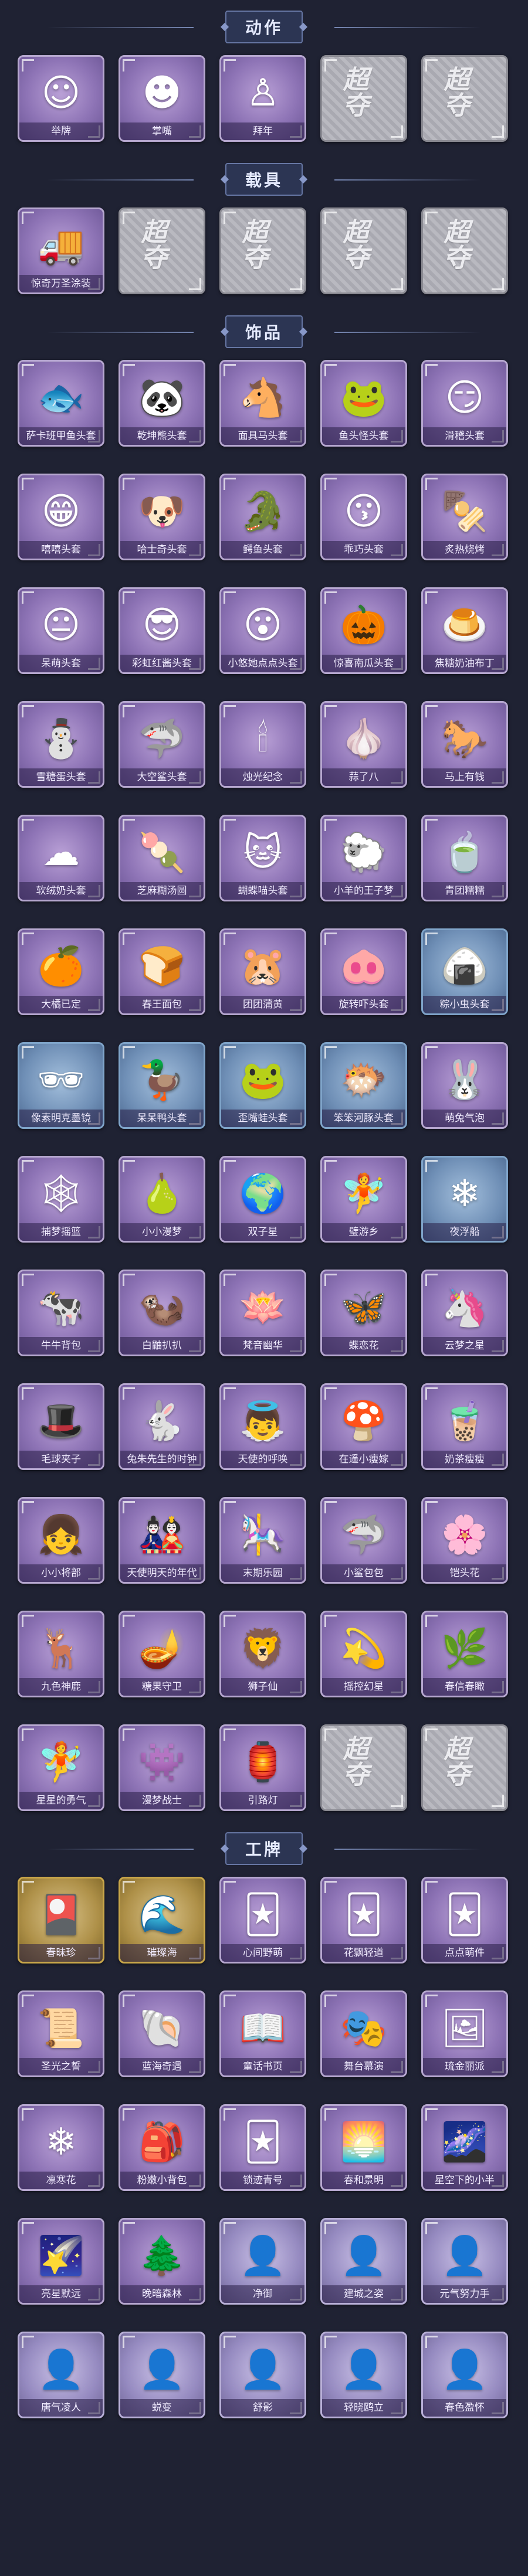 Image resolution: width=528 pixels, height=2576 pixels. Describe the element at coordinates (61, 98) in the screenshot. I see `item-card: ☺ 举牌` at that location.